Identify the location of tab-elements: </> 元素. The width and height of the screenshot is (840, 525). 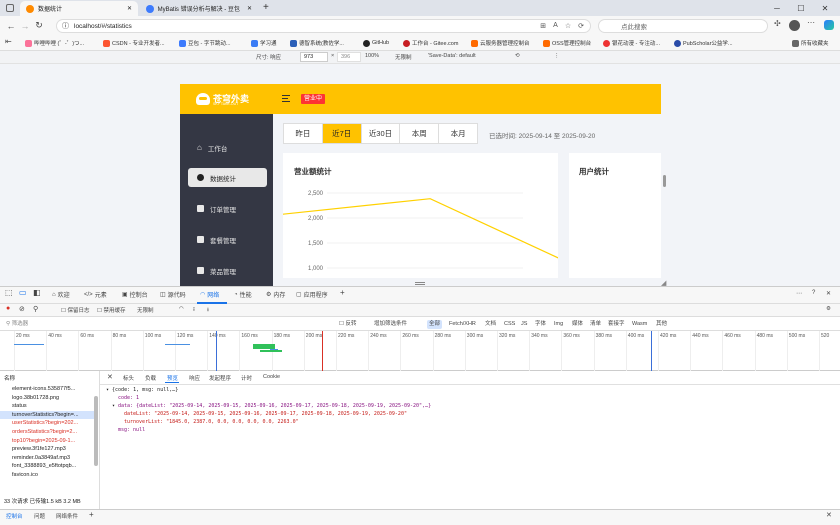
(95, 295).